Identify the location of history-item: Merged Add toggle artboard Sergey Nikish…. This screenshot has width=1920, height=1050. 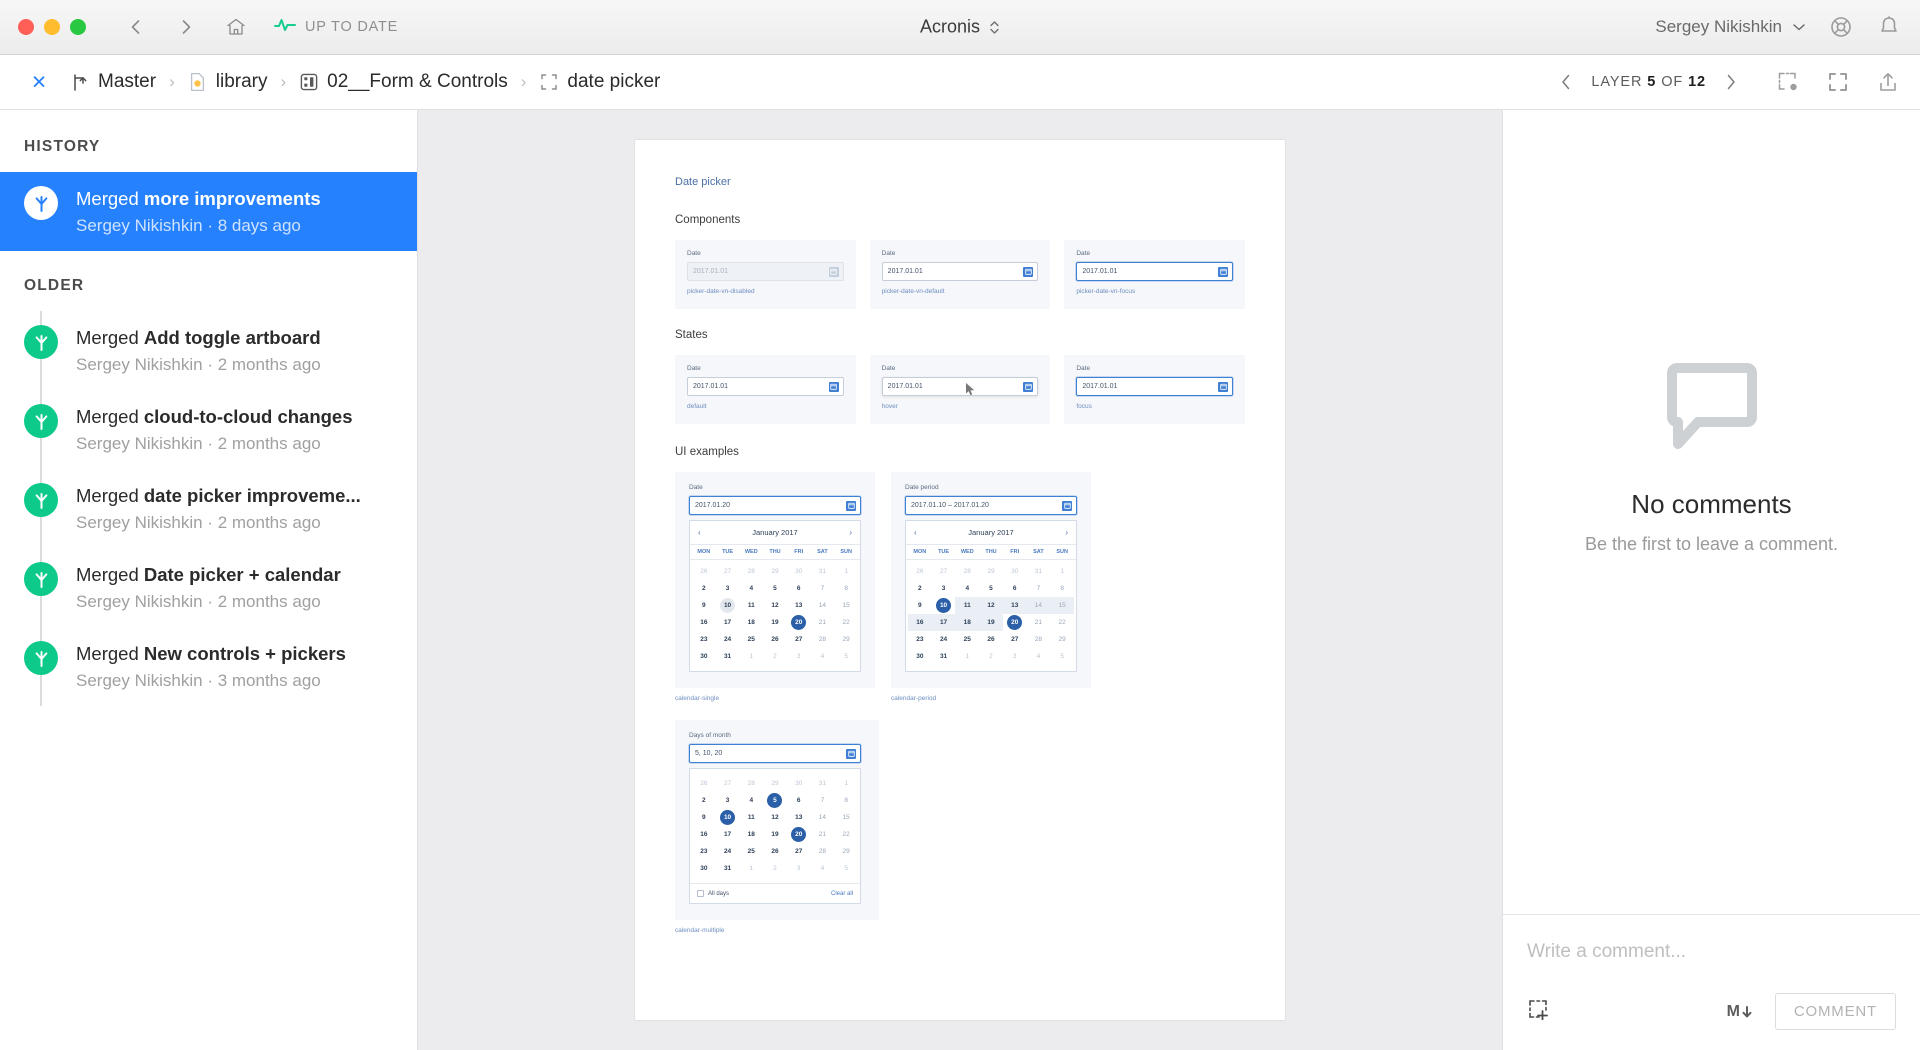
(208, 350).